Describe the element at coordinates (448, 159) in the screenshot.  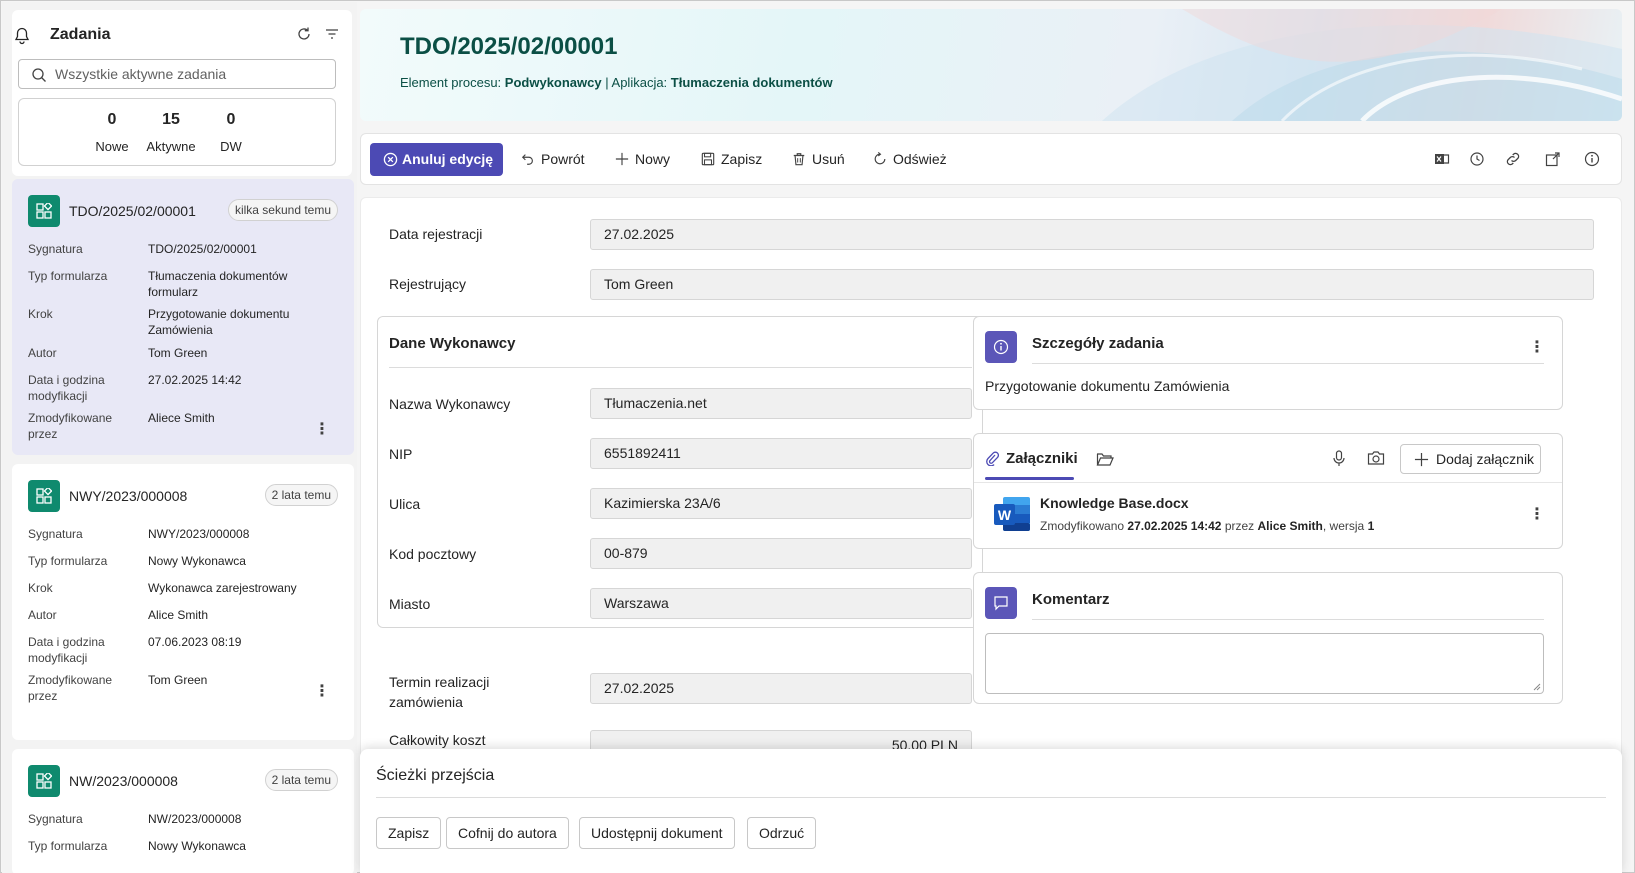
I see `cancel-edit-label: Anuluj edycję` at that location.